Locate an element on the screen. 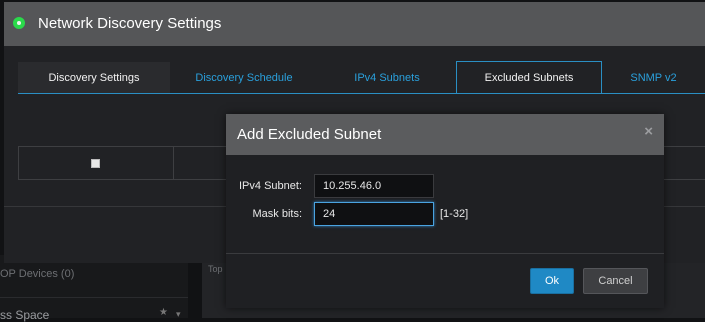 The height and width of the screenshot is (322, 705). background-divider is located at coordinates (94, 297).